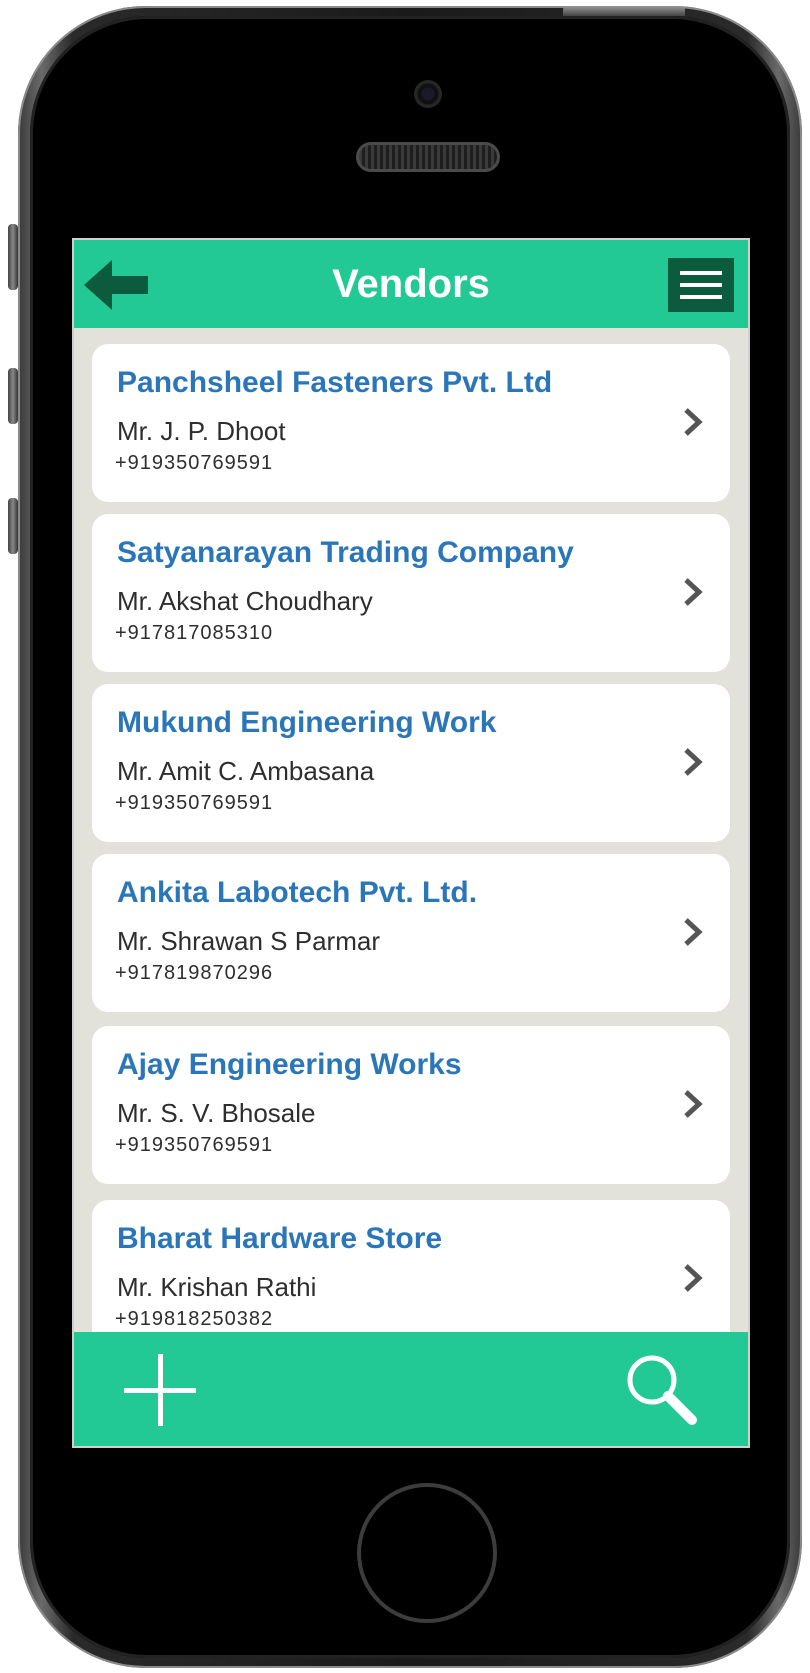 Image resolution: width=810 pixels, height=1673 pixels. I want to click on front-camera, so click(428, 94).